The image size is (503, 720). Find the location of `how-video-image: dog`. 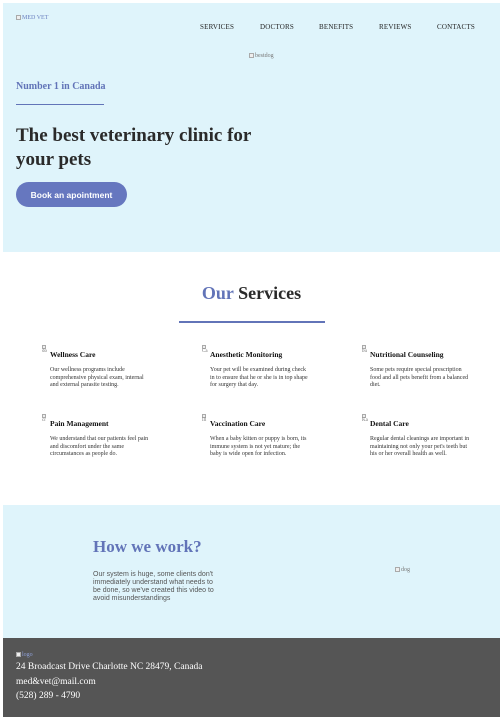

how-video-image: dog is located at coordinates (402, 570).